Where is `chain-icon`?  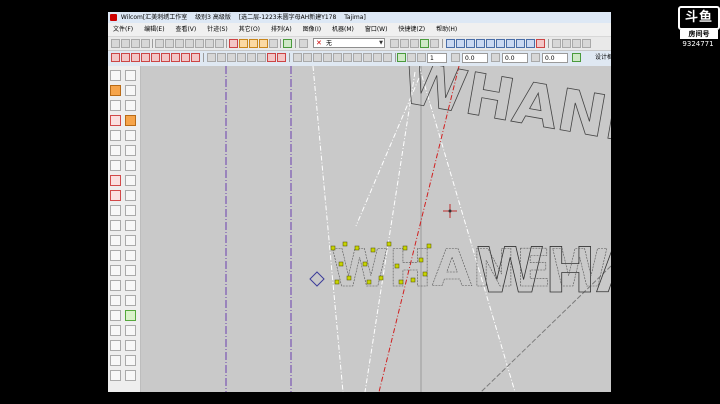 chain-icon is located at coordinates (130, 240).